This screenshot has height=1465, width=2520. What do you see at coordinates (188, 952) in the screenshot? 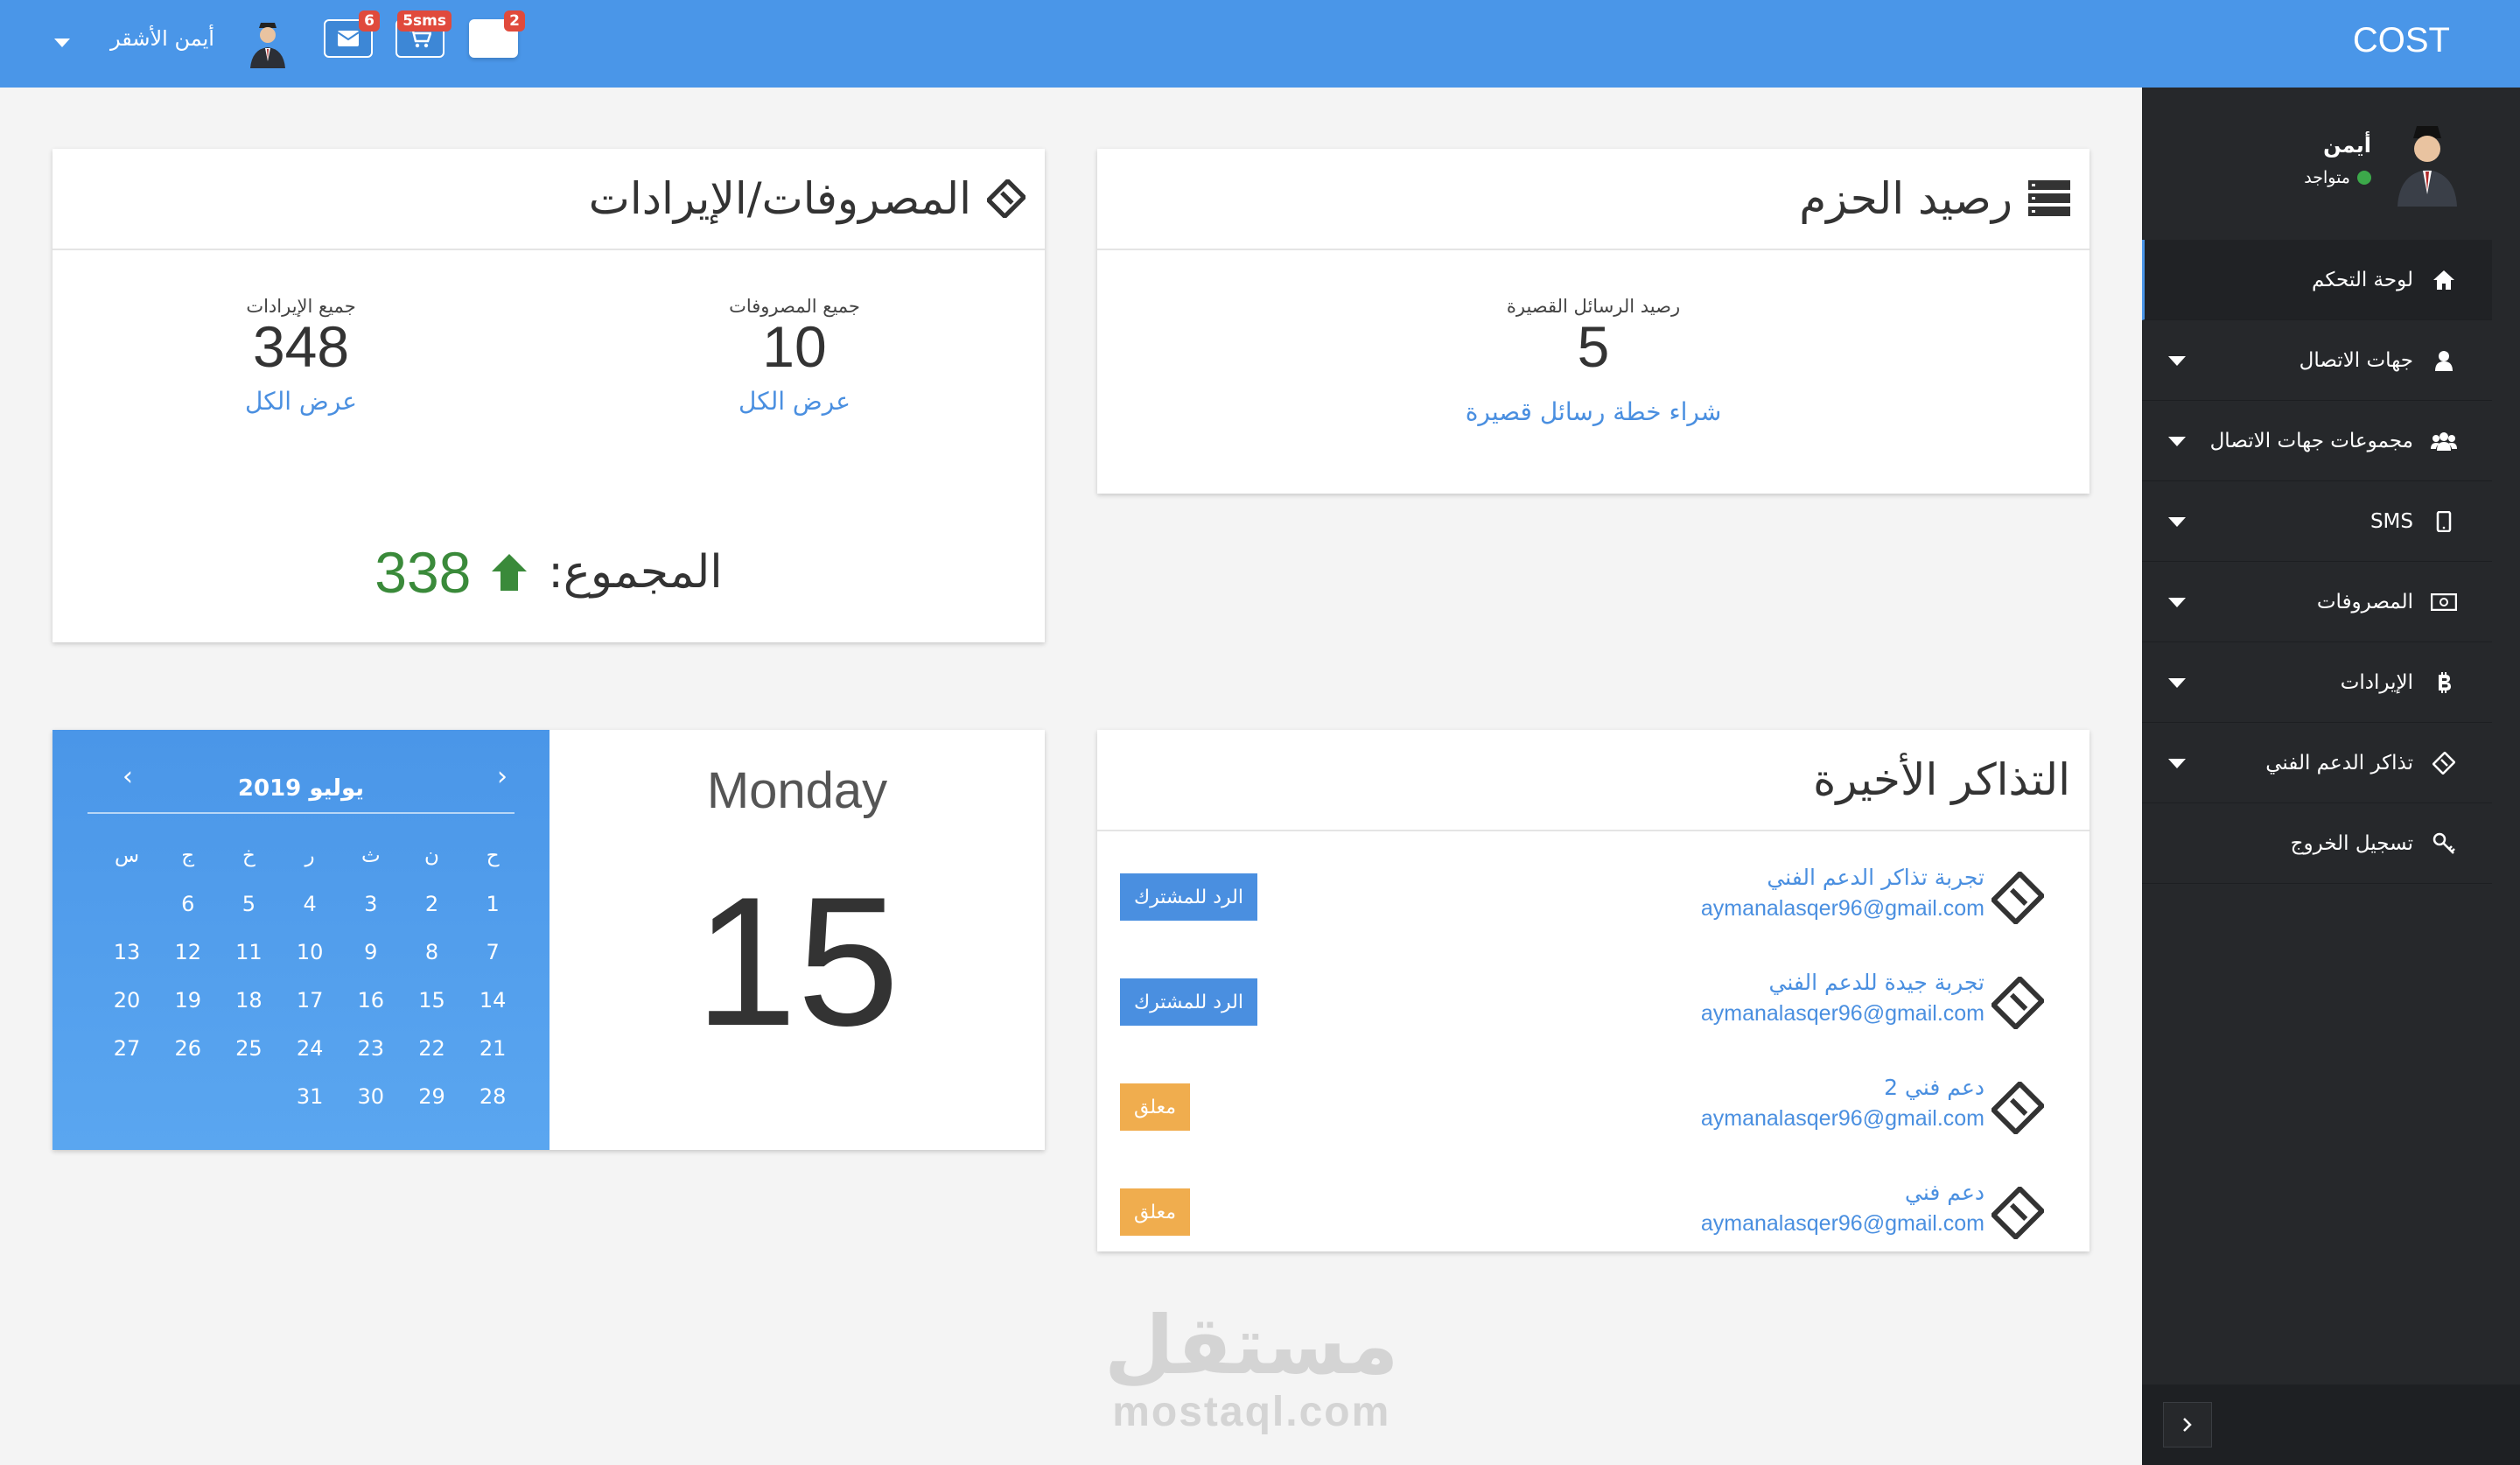
I see `calendar-day: 12` at bounding box center [188, 952].